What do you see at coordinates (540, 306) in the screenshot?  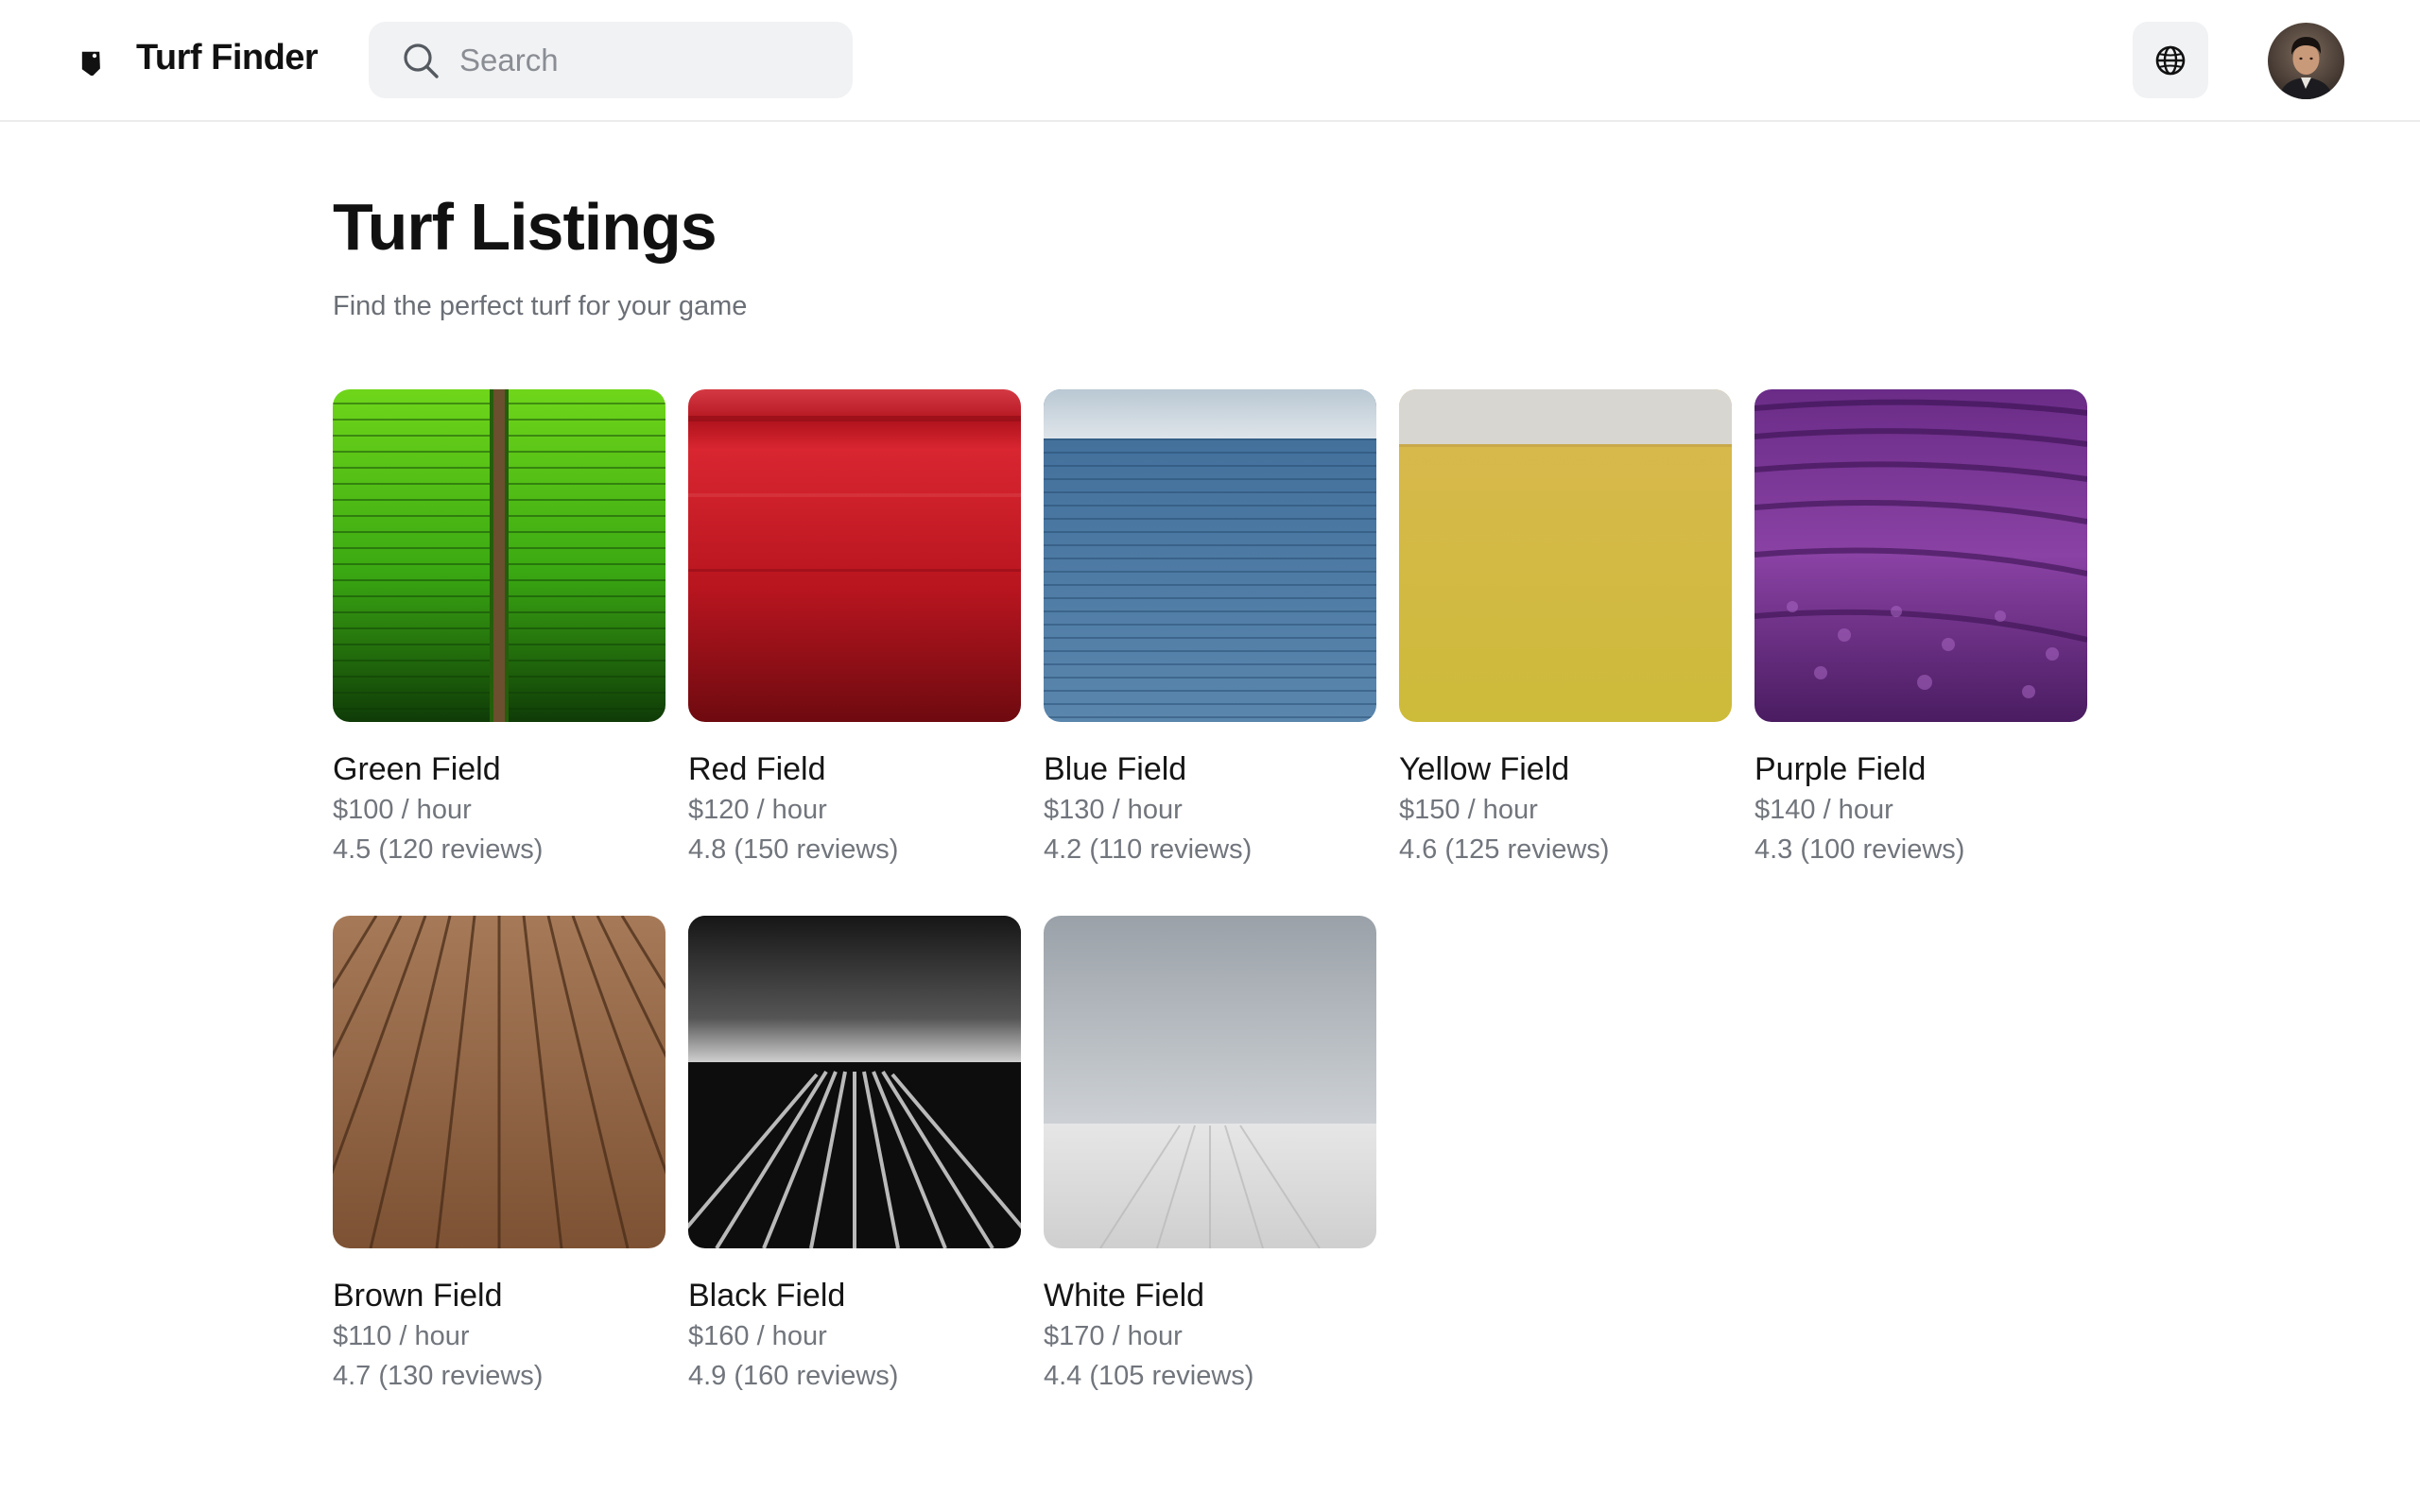 I see `page-subtitle: Find the perfect turf for your game` at bounding box center [540, 306].